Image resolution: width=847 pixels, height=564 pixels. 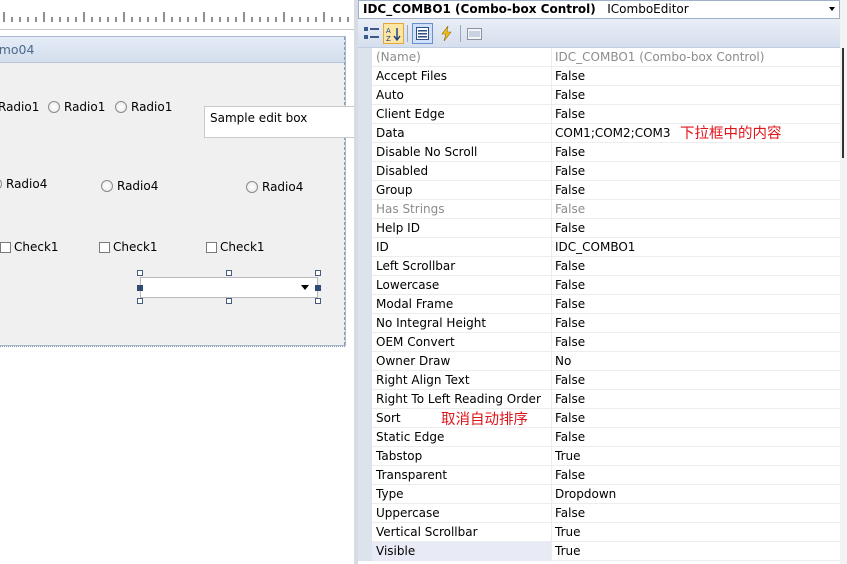 What do you see at coordinates (599, 228) in the screenshot?
I see `property-row: Help ID False` at bounding box center [599, 228].